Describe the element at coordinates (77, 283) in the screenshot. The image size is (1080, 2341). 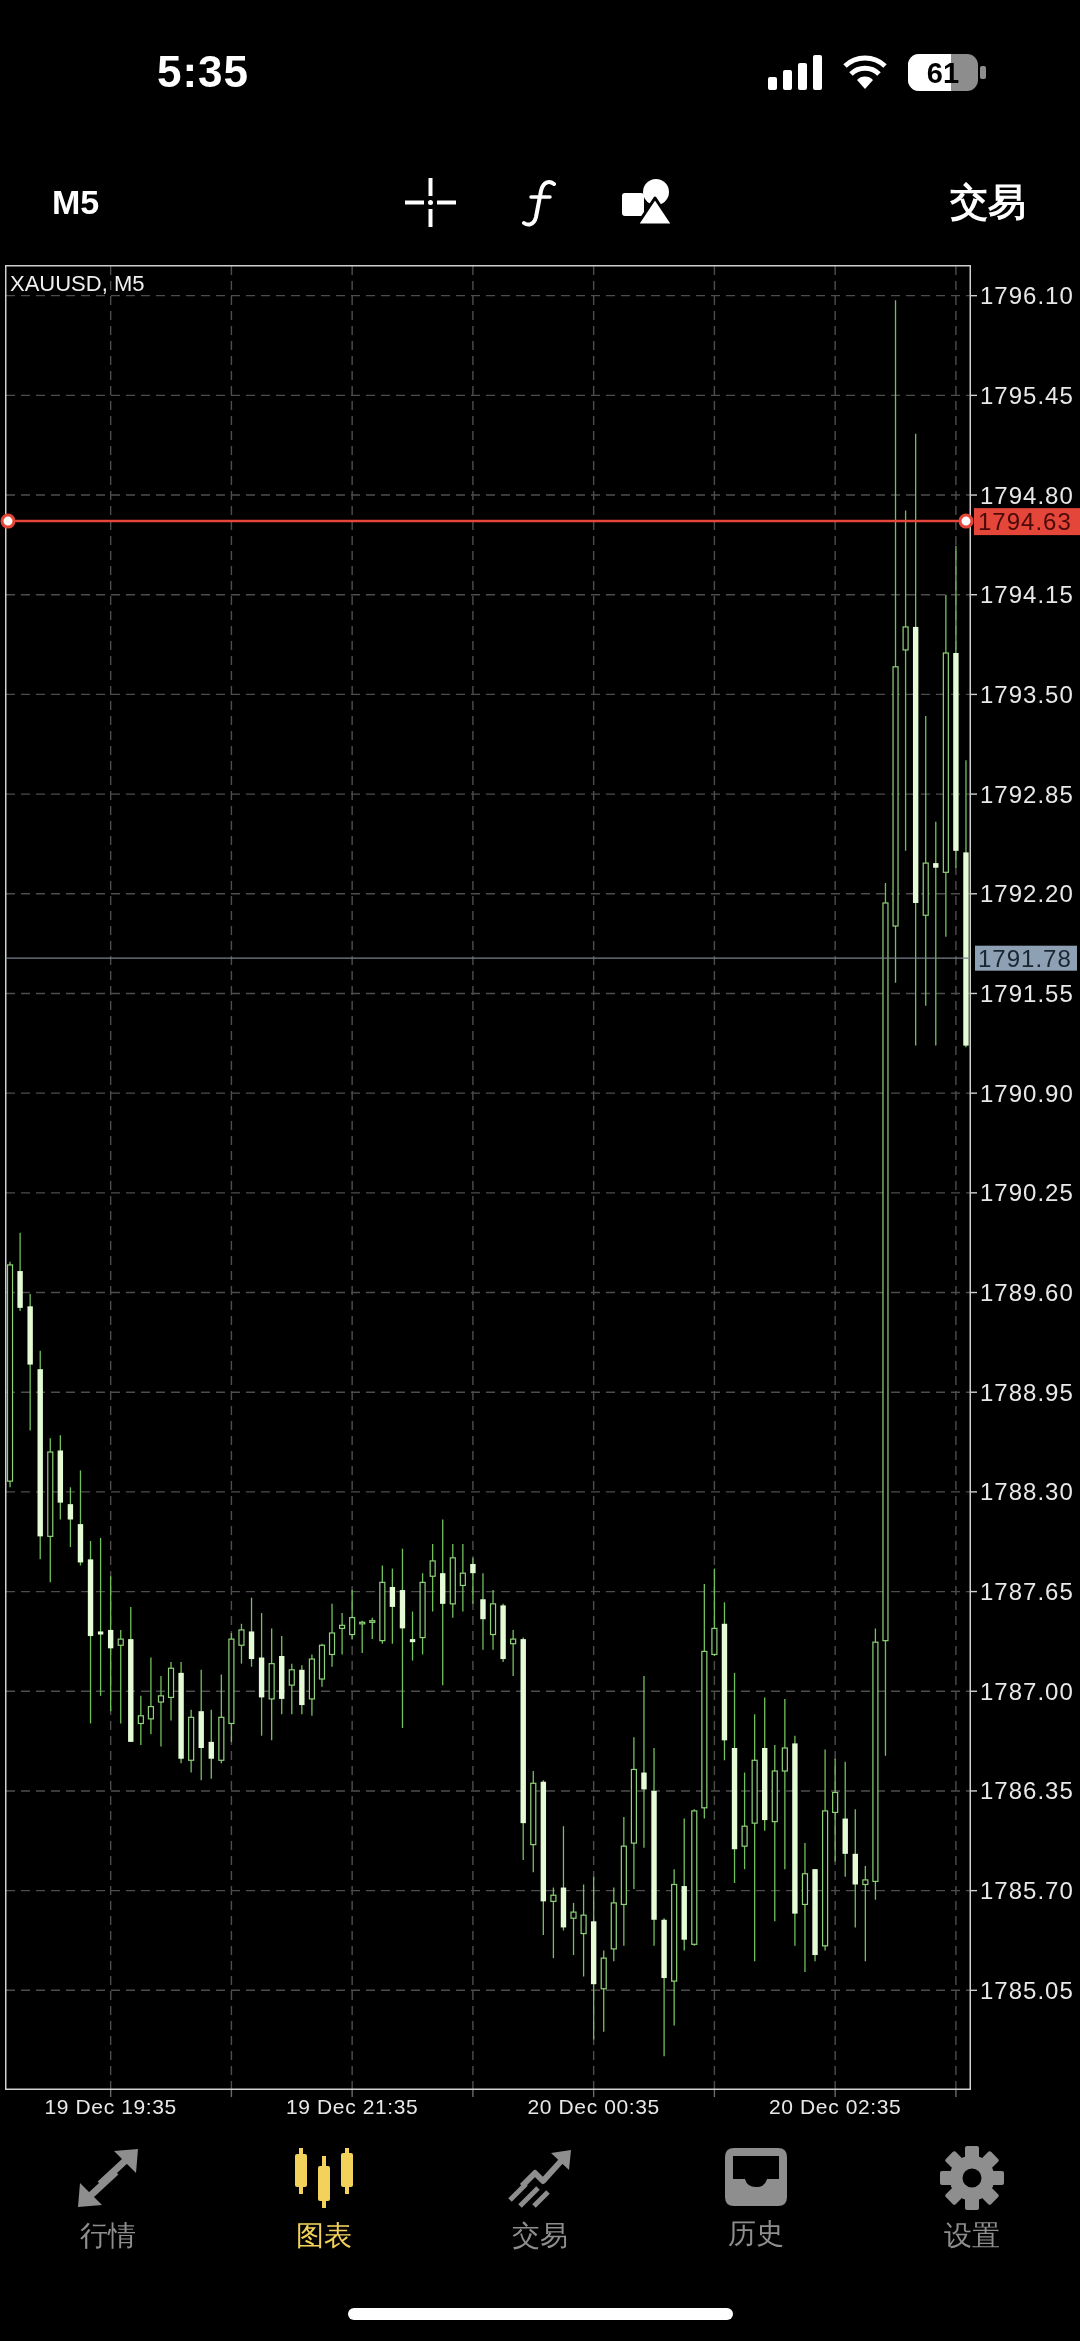
I see `chart-title: XAUUSD, M5` at that location.